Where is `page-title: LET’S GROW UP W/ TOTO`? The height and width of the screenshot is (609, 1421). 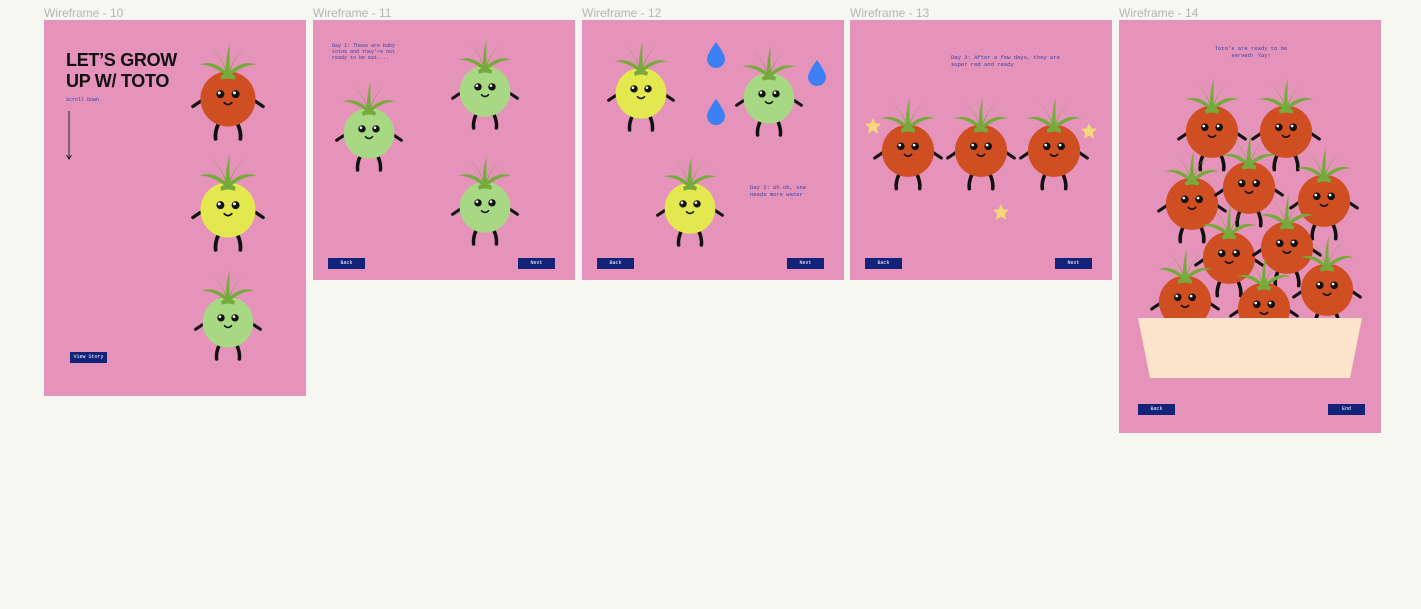
page-title: LET’S GROW UP W/ TOTO is located at coordinates (121, 70).